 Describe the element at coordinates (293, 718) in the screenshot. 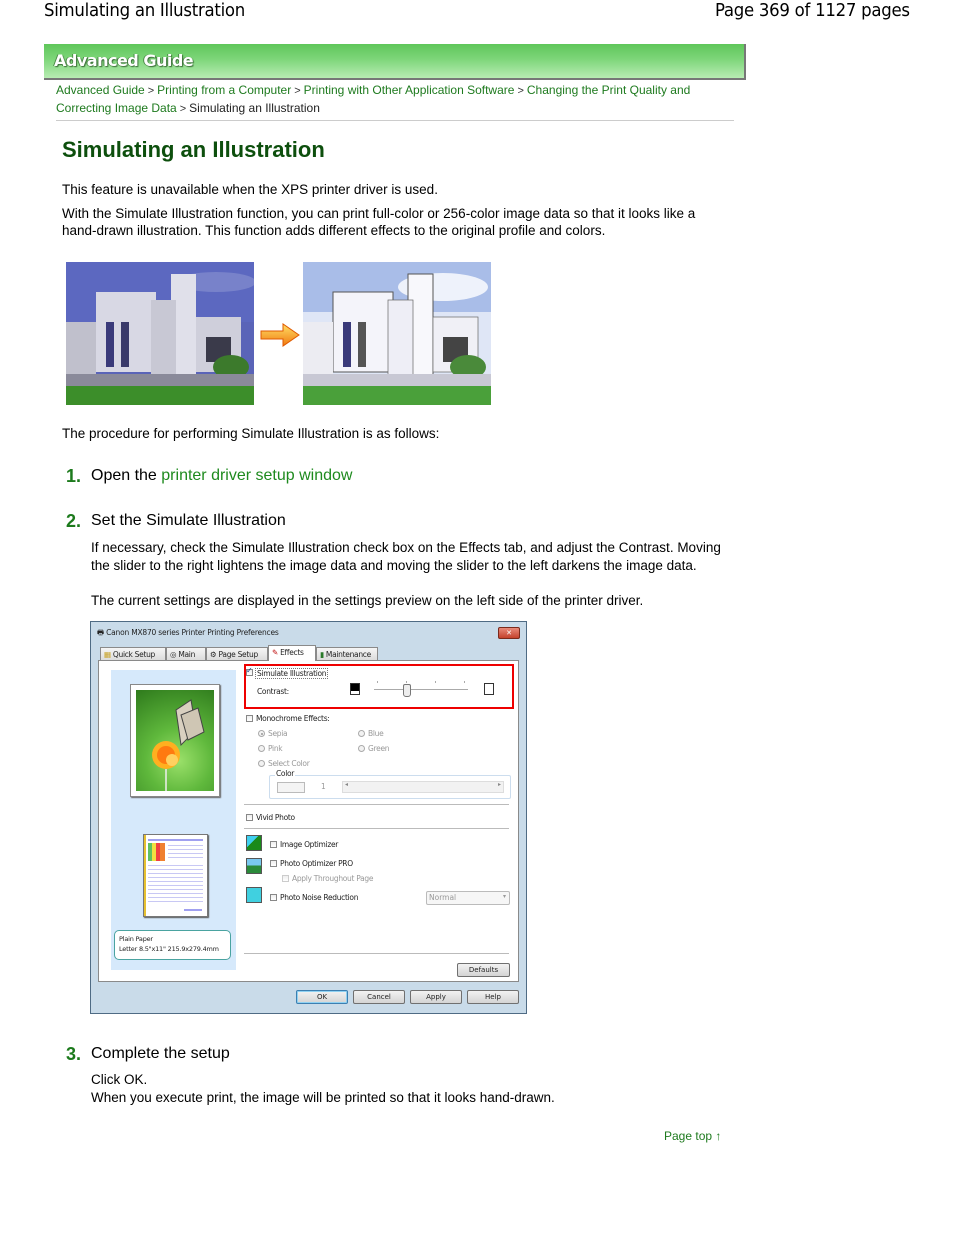

I see `monochrome-effects-label: Monochrome Effects:` at that location.